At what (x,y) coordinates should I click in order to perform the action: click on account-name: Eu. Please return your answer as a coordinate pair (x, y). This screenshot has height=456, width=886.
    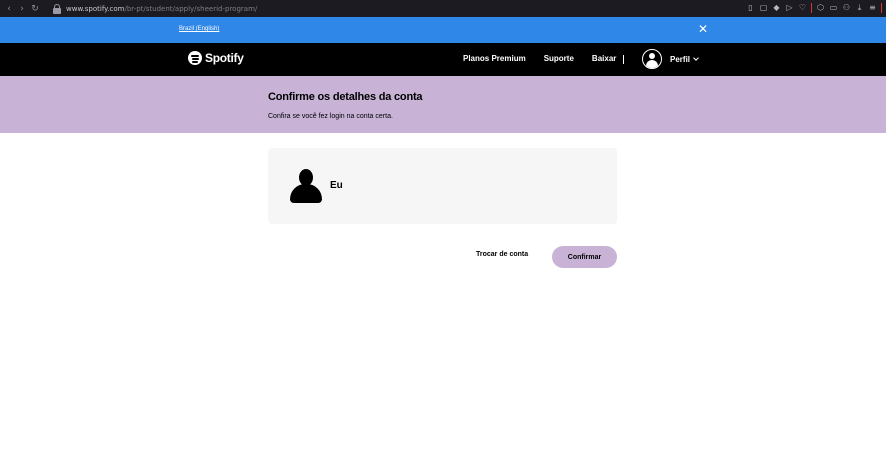
    Looking at the image, I should click on (336, 185).